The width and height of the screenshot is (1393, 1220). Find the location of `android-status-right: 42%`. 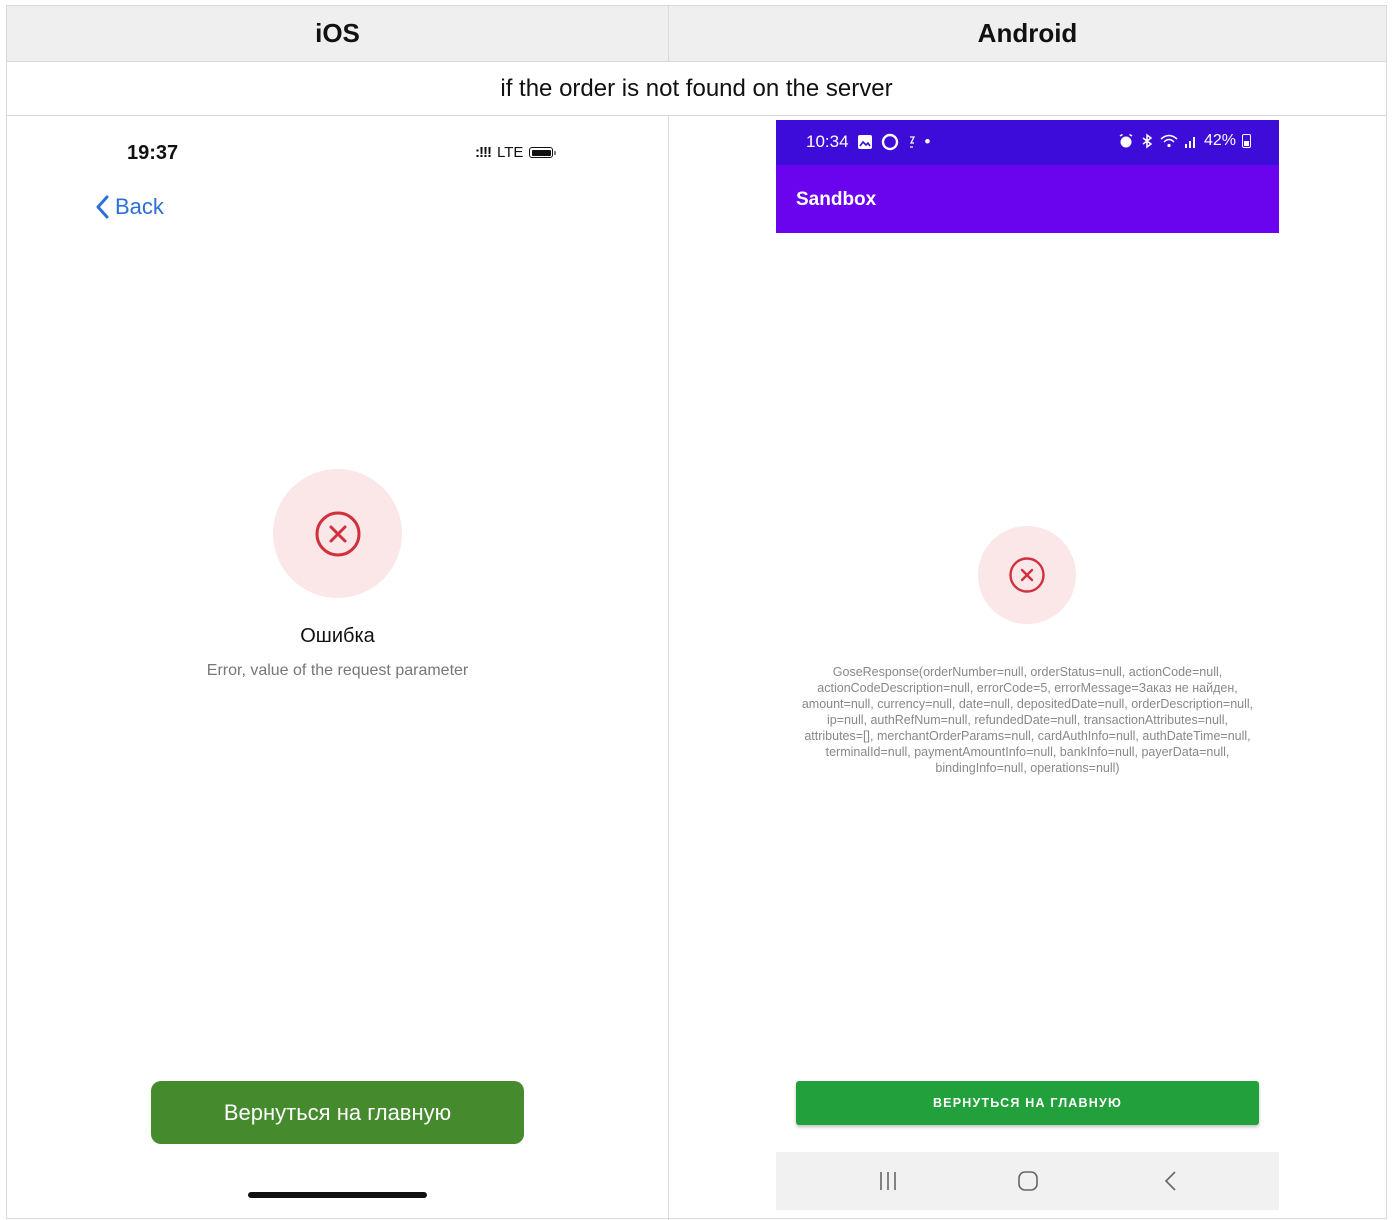

android-status-right: 42% is located at coordinates (1184, 141).